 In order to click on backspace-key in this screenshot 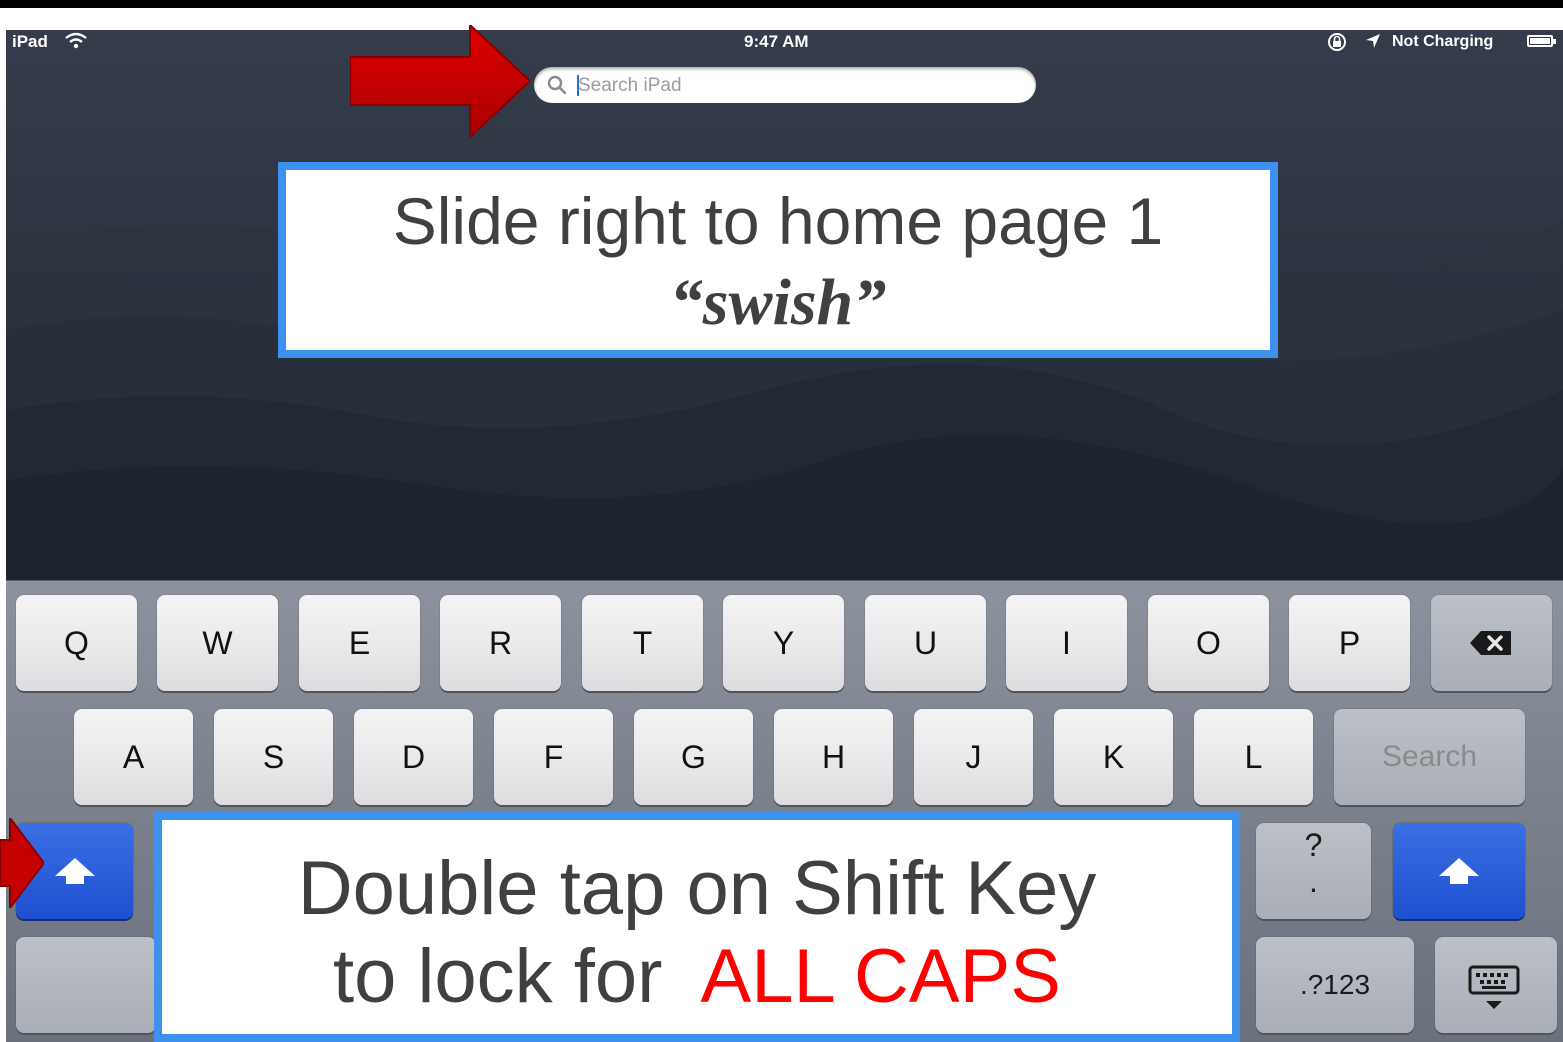, I will do `click(1491, 643)`.